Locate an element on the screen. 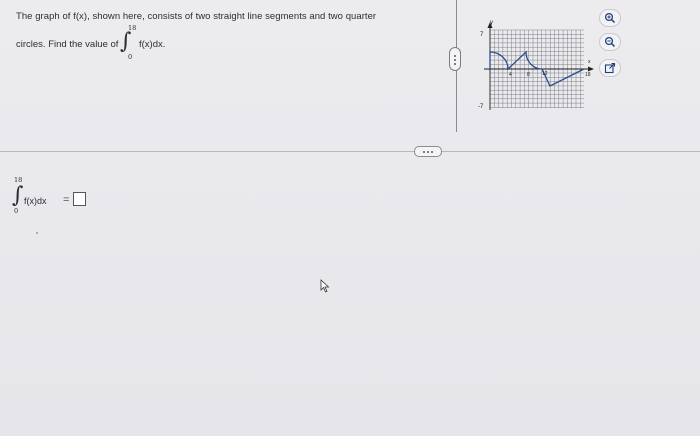 Image resolution: width=700 pixels, height=436 pixels. answer-input is located at coordinates (79, 199).